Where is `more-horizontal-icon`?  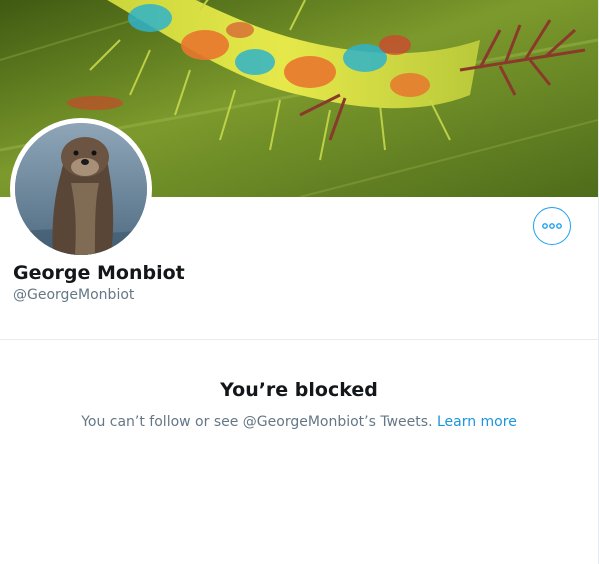
more-horizontal-icon is located at coordinates (552, 226).